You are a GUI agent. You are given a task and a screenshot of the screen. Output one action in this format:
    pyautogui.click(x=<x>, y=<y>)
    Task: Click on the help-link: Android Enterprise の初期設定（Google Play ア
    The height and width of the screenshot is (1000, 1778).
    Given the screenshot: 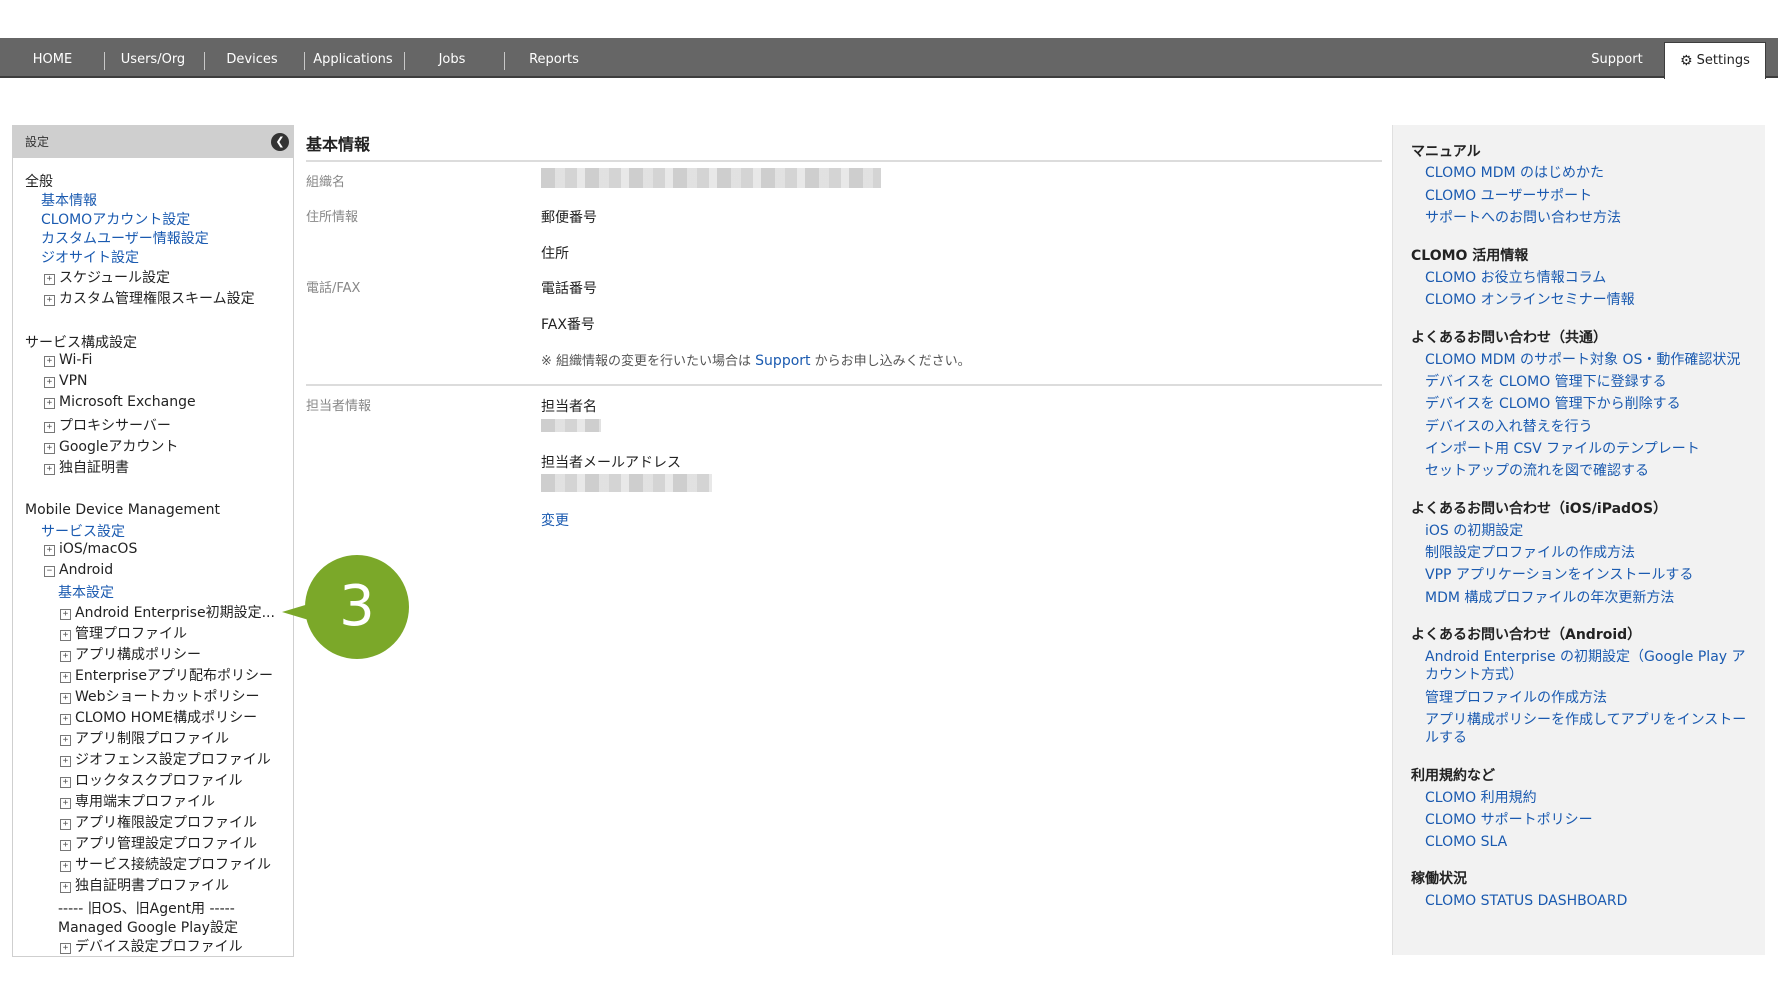 What is the action you would take?
    pyautogui.click(x=1585, y=657)
    